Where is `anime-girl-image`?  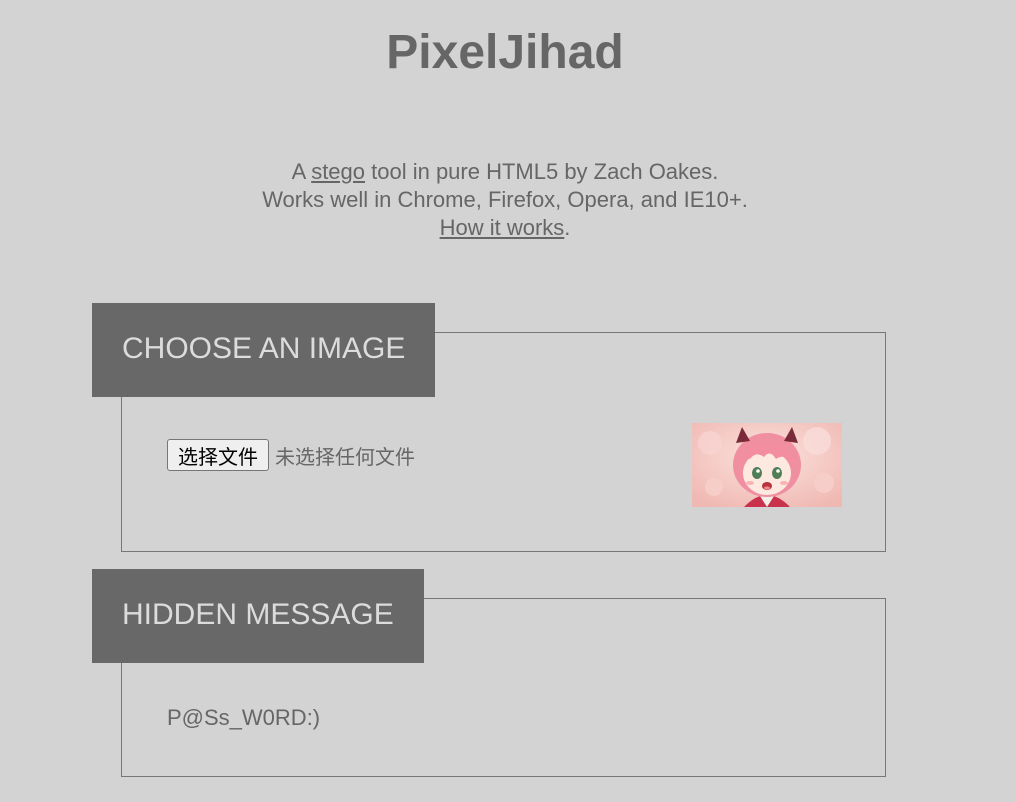 anime-girl-image is located at coordinates (767, 465).